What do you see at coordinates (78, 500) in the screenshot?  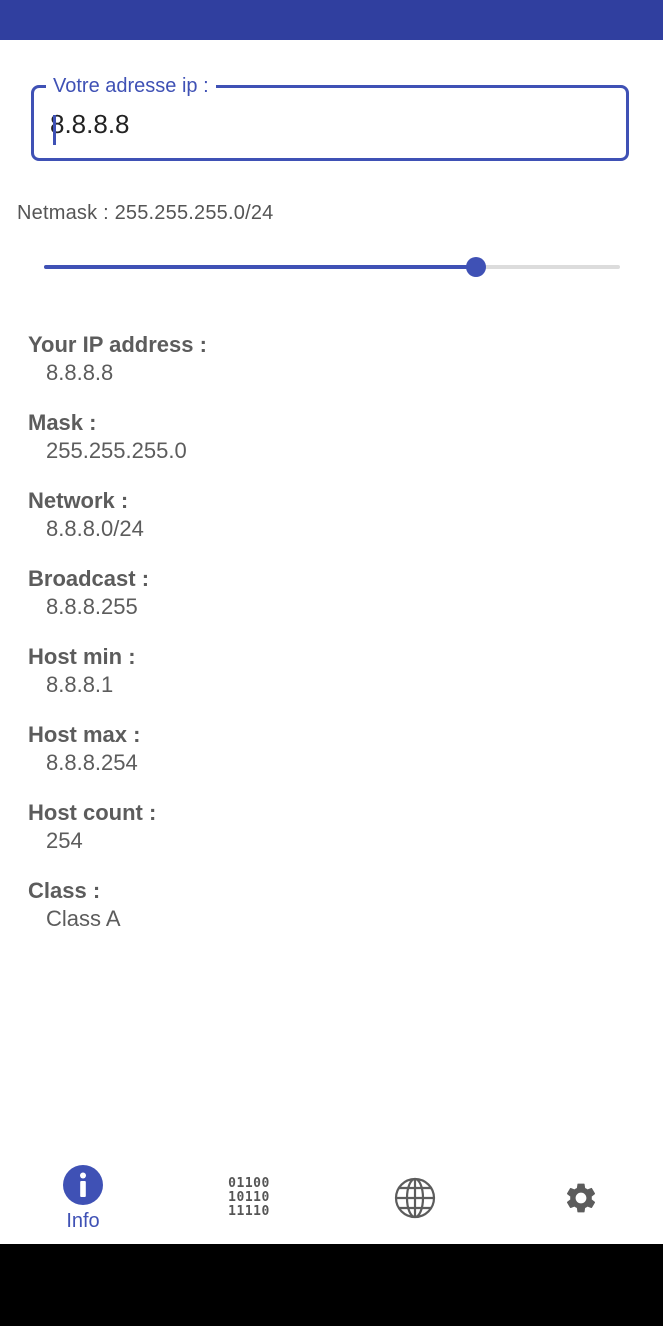 I see `info-label: Network :` at bounding box center [78, 500].